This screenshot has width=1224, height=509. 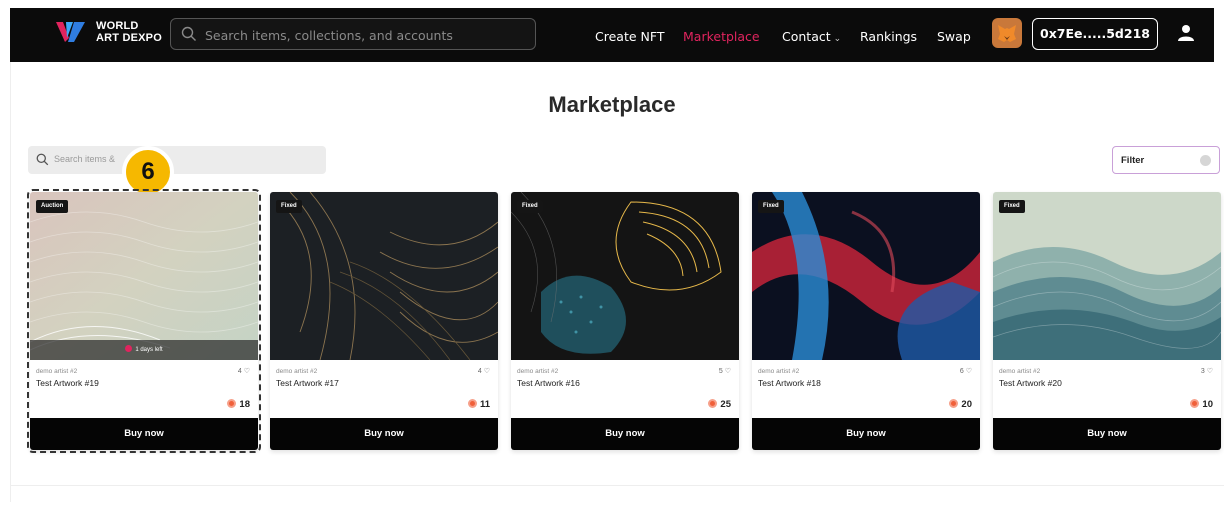 I want to click on like-count: 6, so click(x=961, y=371).